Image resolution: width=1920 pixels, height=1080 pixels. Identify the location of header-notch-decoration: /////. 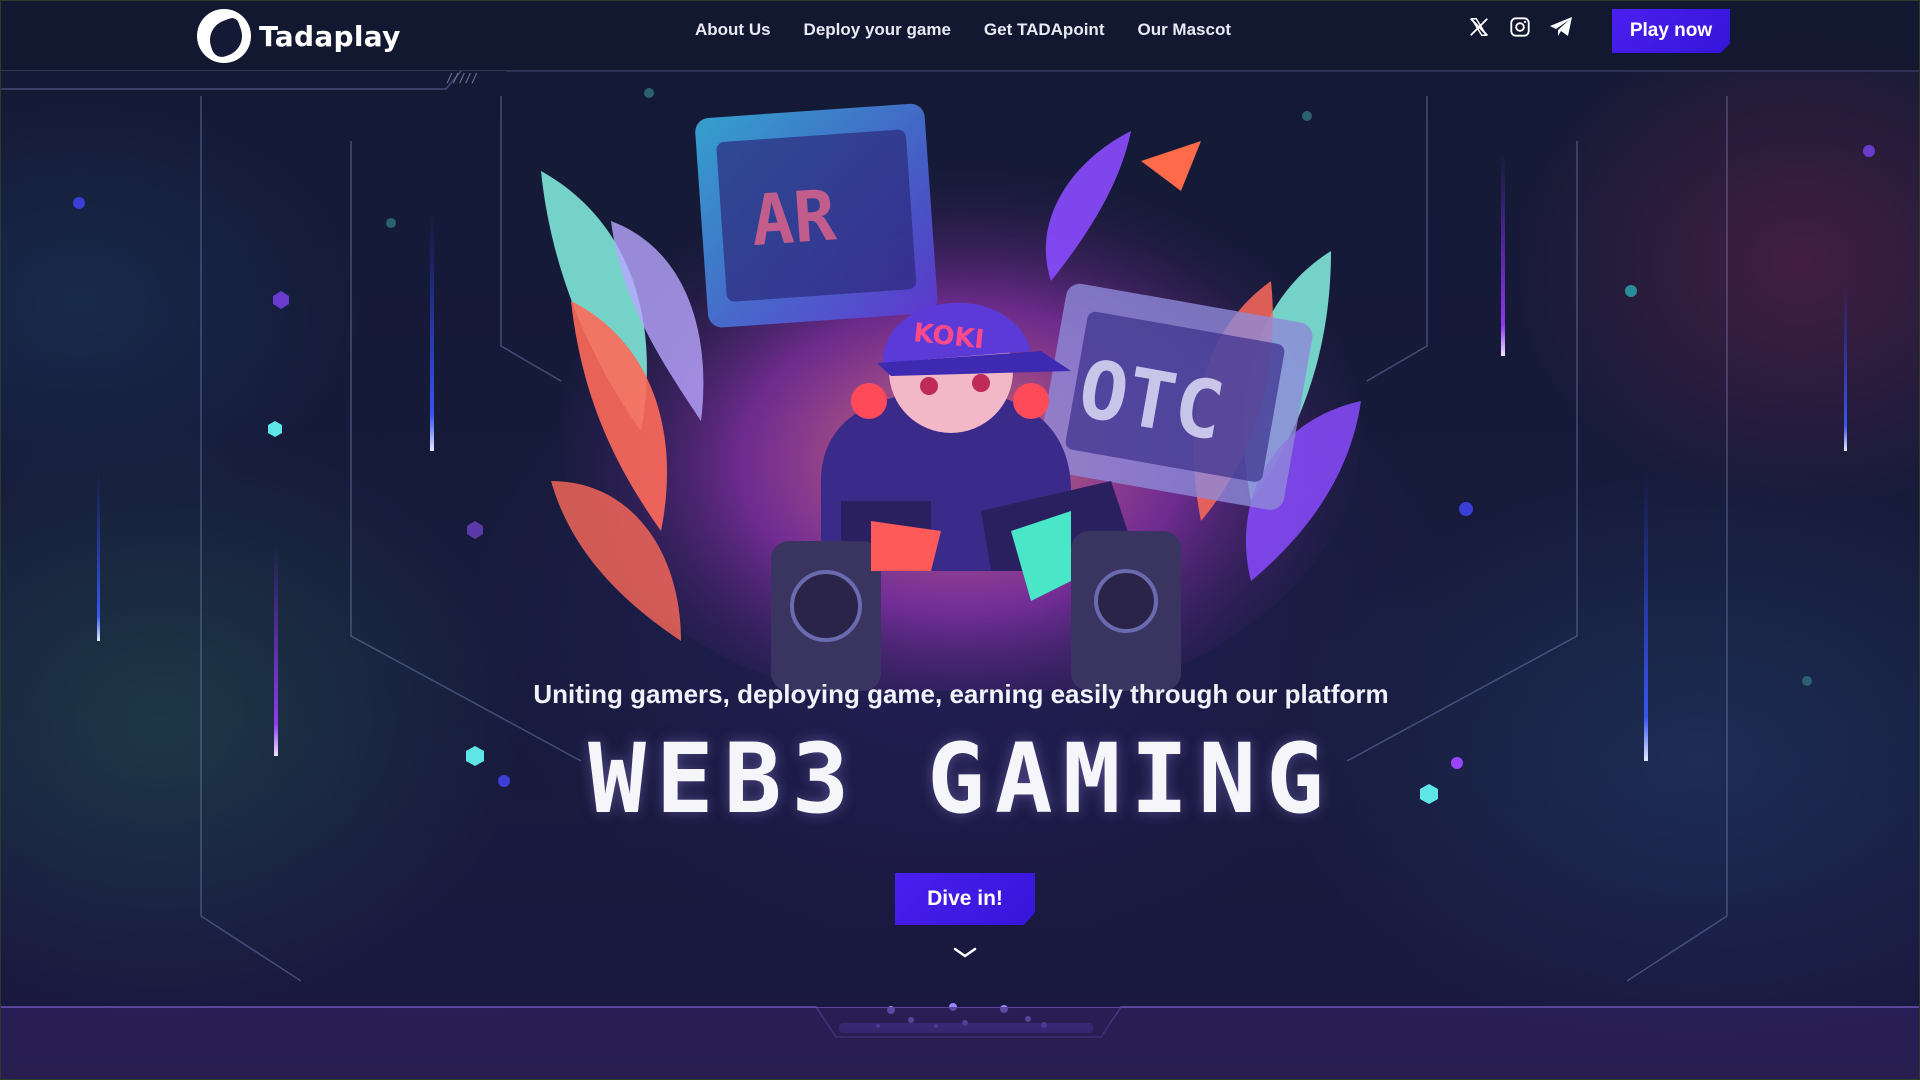
(462, 78).